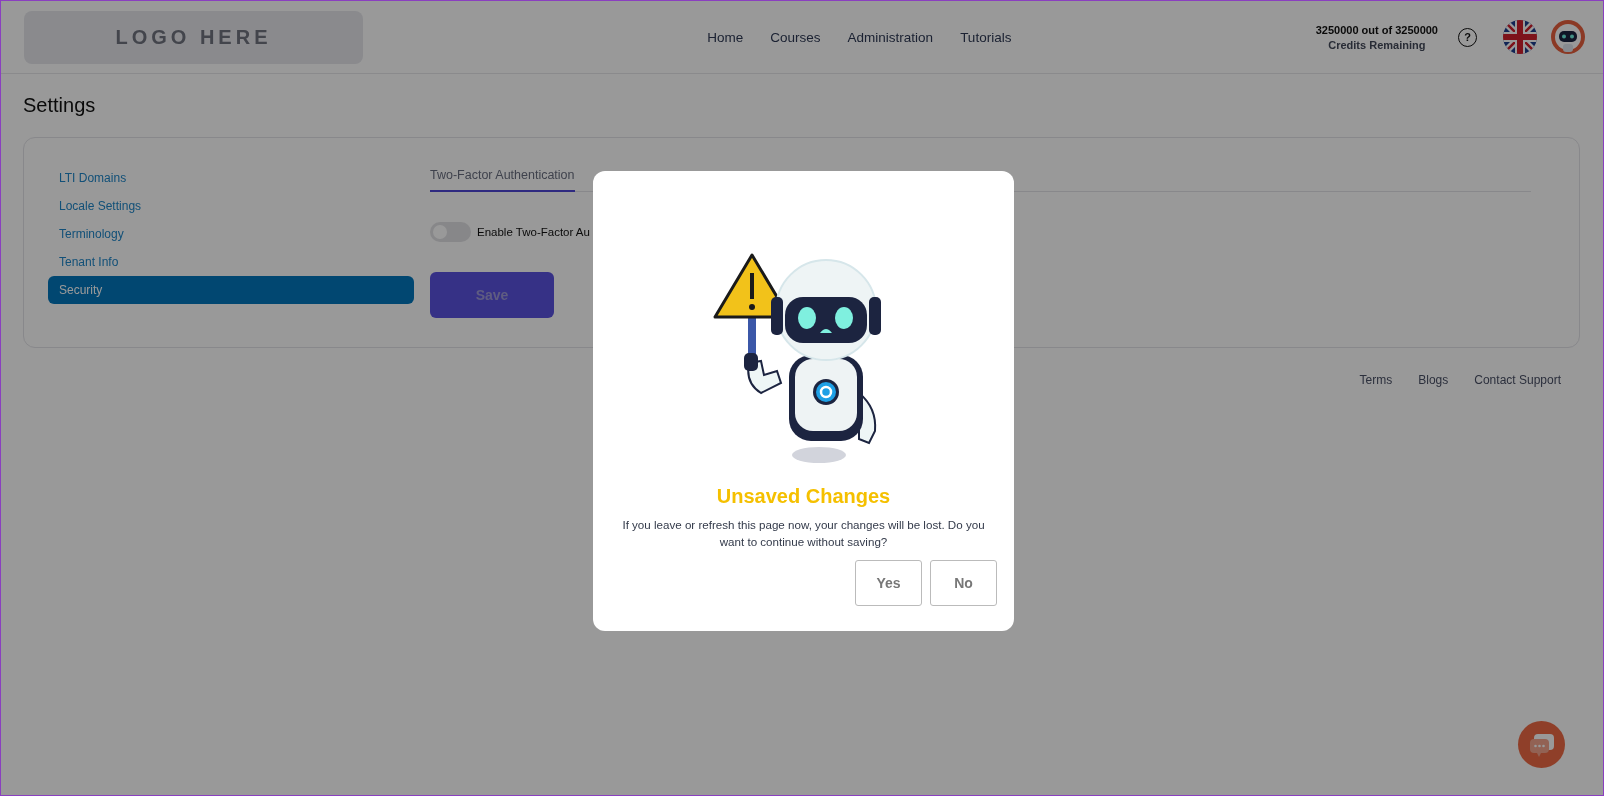  I want to click on chat-icon, so click(1541, 744).